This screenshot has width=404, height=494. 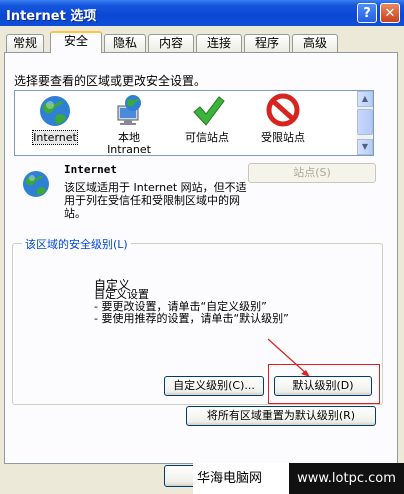 I want to click on sites-button: 站点(S), so click(x=312, y=173).